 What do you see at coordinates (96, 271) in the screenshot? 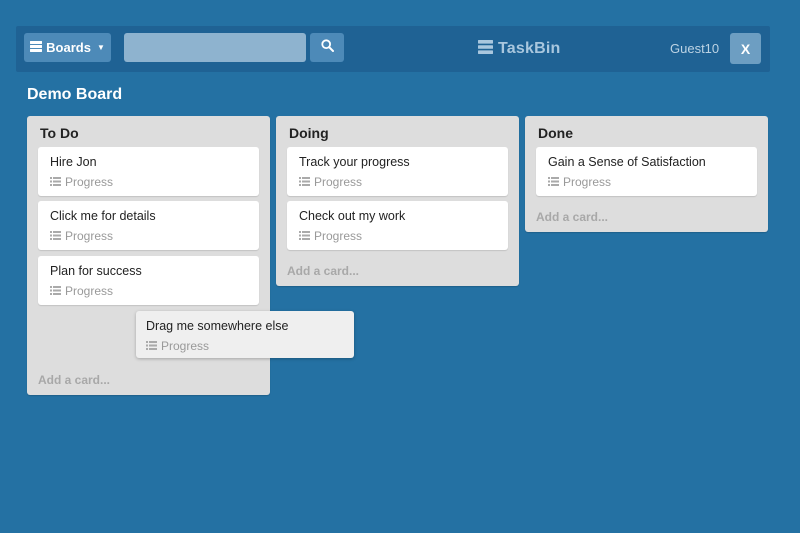
I see `card-title: Plan for success` at bounding box center [96, 271].